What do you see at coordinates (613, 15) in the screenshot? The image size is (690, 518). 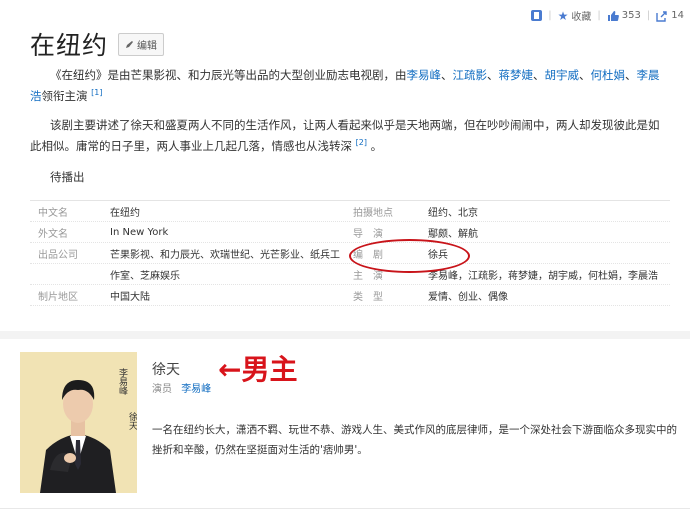 I see `thumbs-up-icon` at bounding box center [613, 15].